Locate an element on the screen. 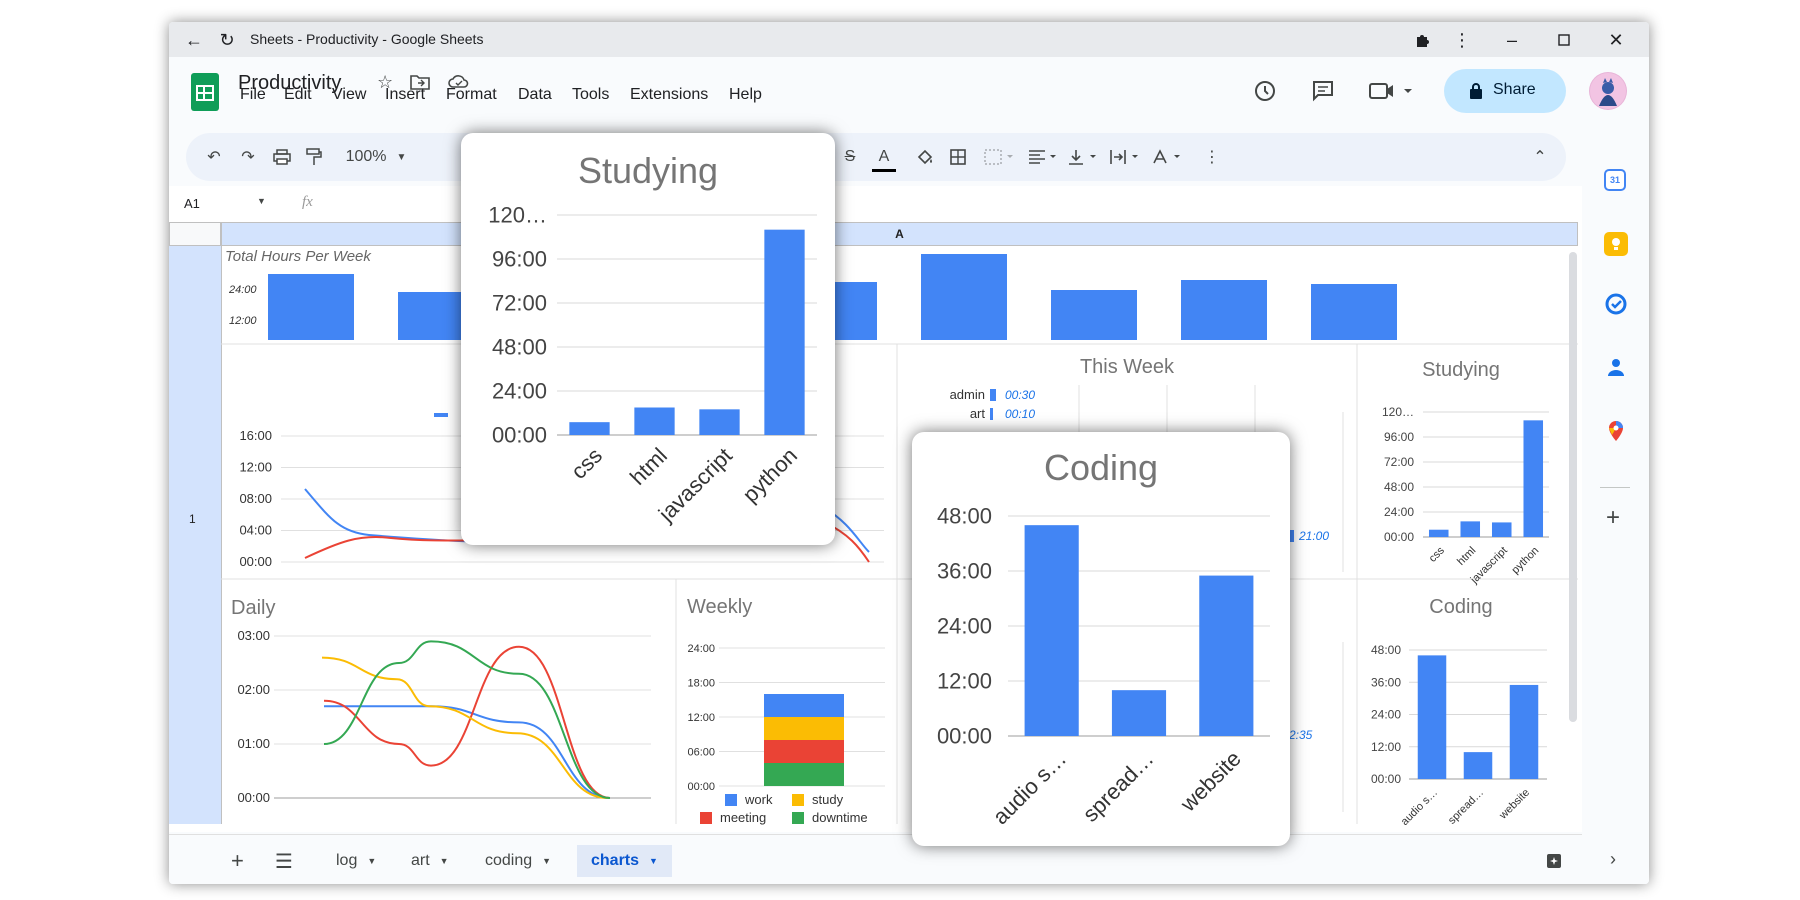  redo-icon: ↷ is located at coordinates (248, 157).